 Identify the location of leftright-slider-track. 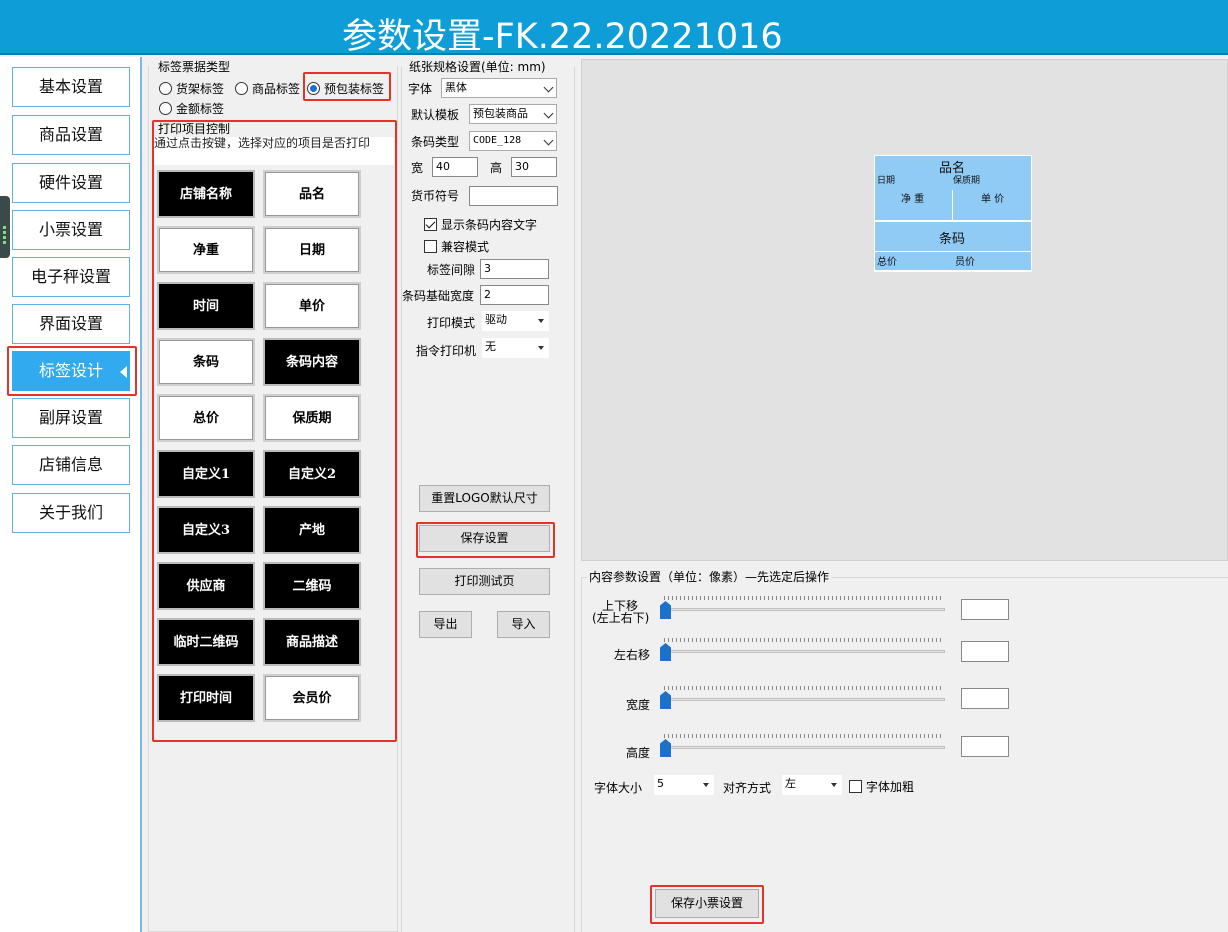
(803, 651).